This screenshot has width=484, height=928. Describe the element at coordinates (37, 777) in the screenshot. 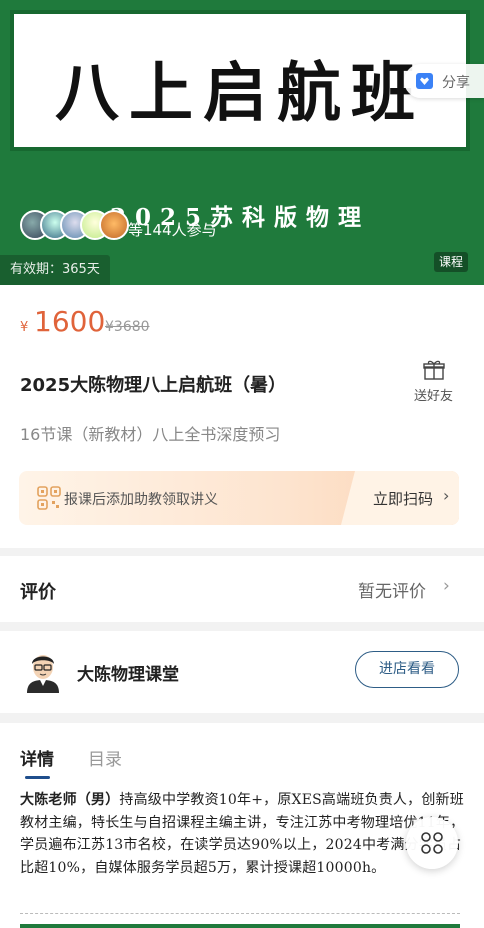

I see `active-tab-indicator` at that location.